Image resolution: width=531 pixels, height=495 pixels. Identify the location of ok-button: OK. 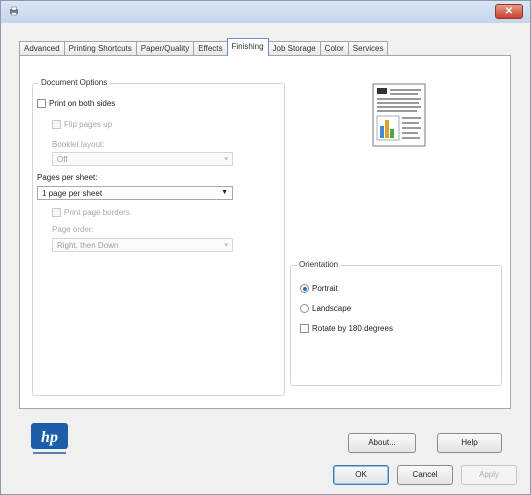
(361, 475).